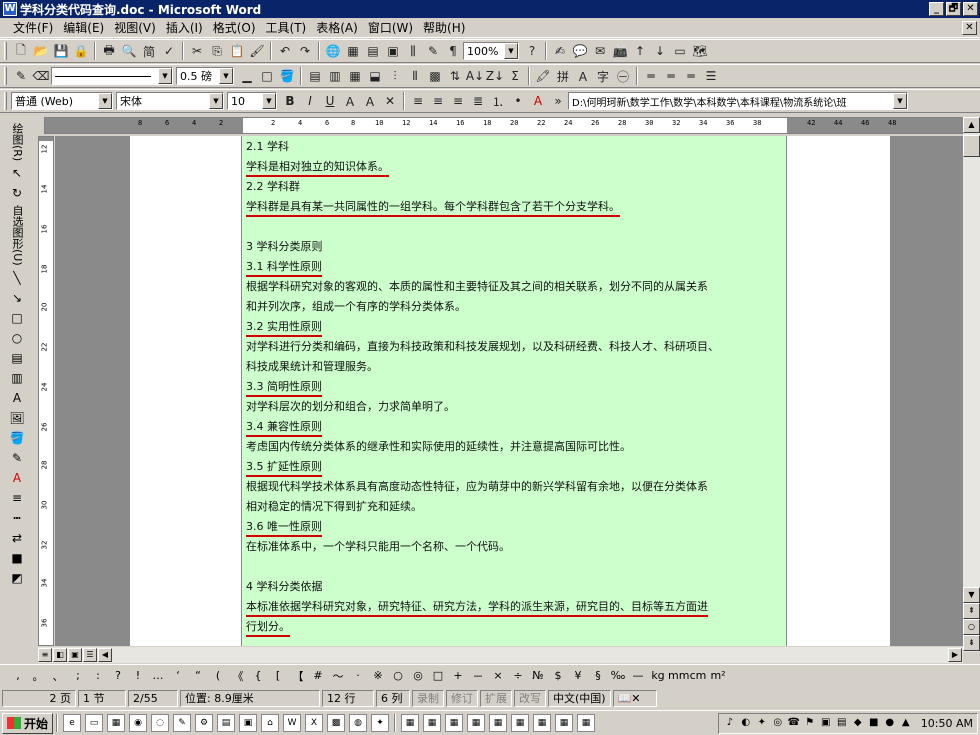 The height and width of the screenshot is (735, 980). I want to click on menu-help: 帮助(H), so click(444, 27).